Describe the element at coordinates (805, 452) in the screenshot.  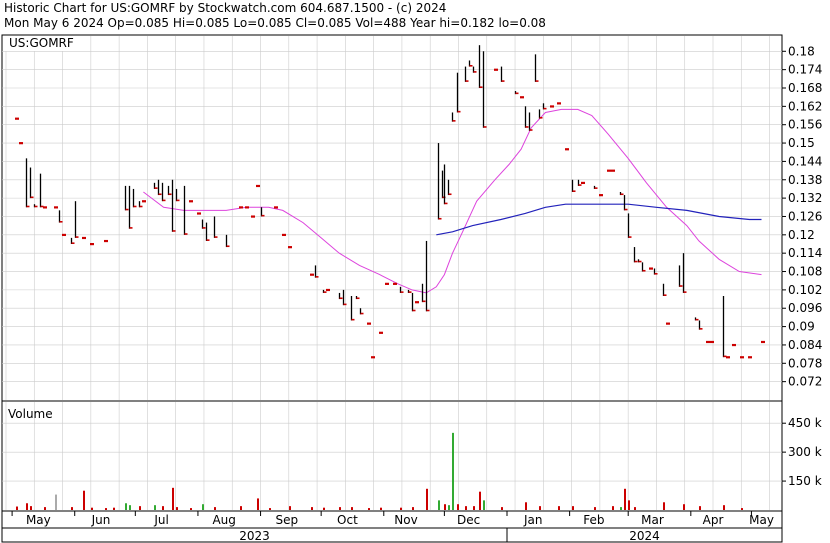
I see `volume-tick-label: 300 k` at that location.